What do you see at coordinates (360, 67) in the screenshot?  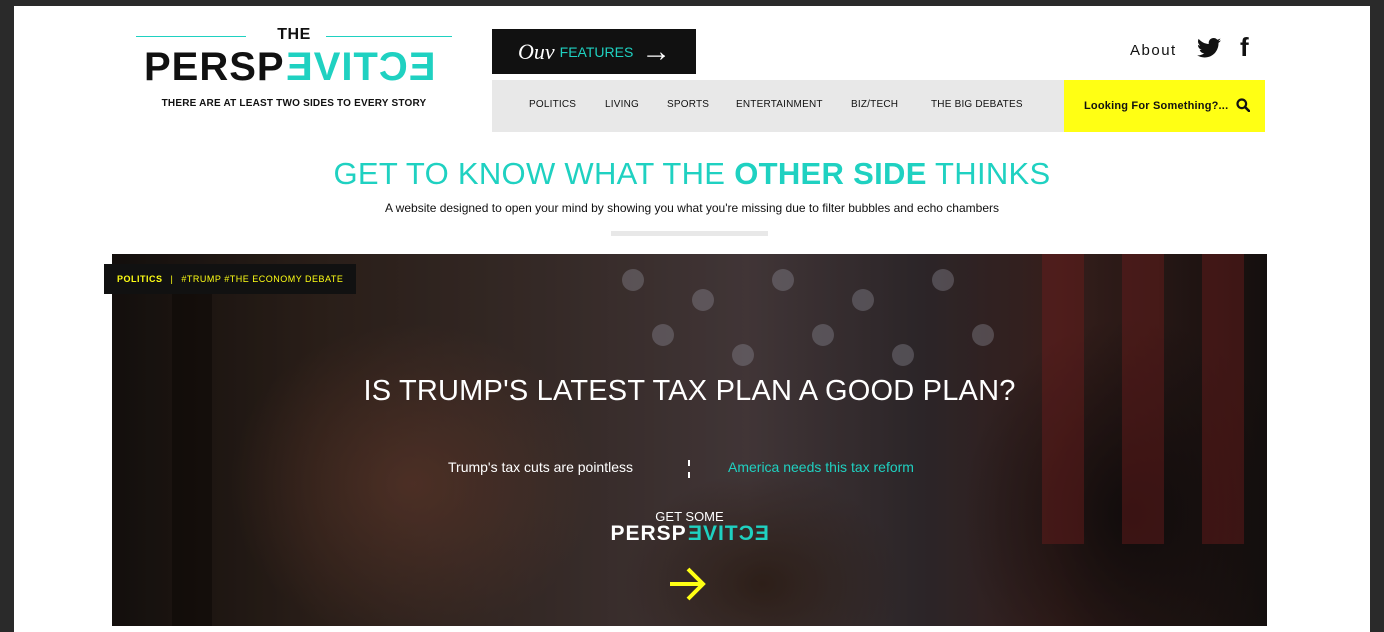 I see `logo-word-mirrored: ECTIVE` at bounding box center [360, 67].